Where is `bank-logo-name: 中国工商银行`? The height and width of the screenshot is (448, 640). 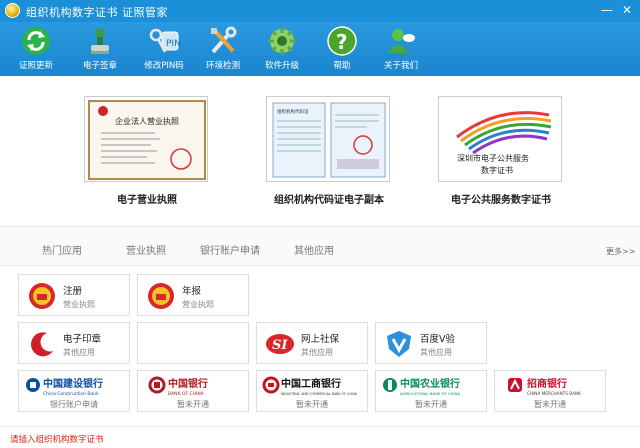
bank-logo-name: 中国工商银行 is located at coordinates (311, 383).